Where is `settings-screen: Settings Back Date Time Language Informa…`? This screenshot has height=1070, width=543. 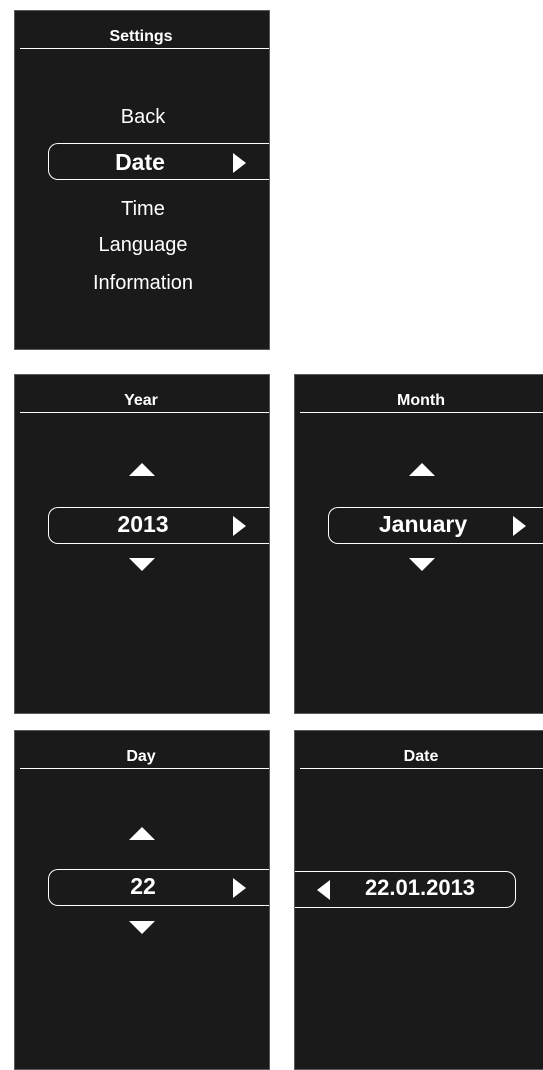
settings-screen: Settings Back Date Time Language Informa… is located at coordinates (142, 180).